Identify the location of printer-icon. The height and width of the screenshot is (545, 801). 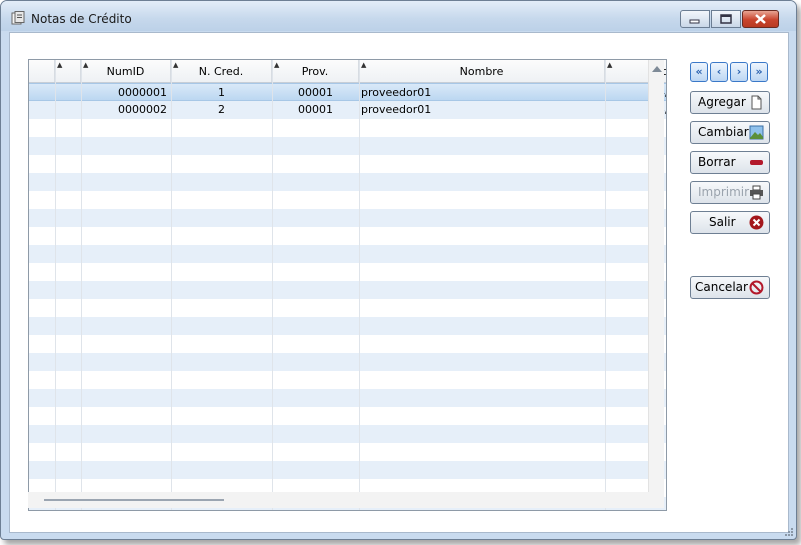
(756, 192).